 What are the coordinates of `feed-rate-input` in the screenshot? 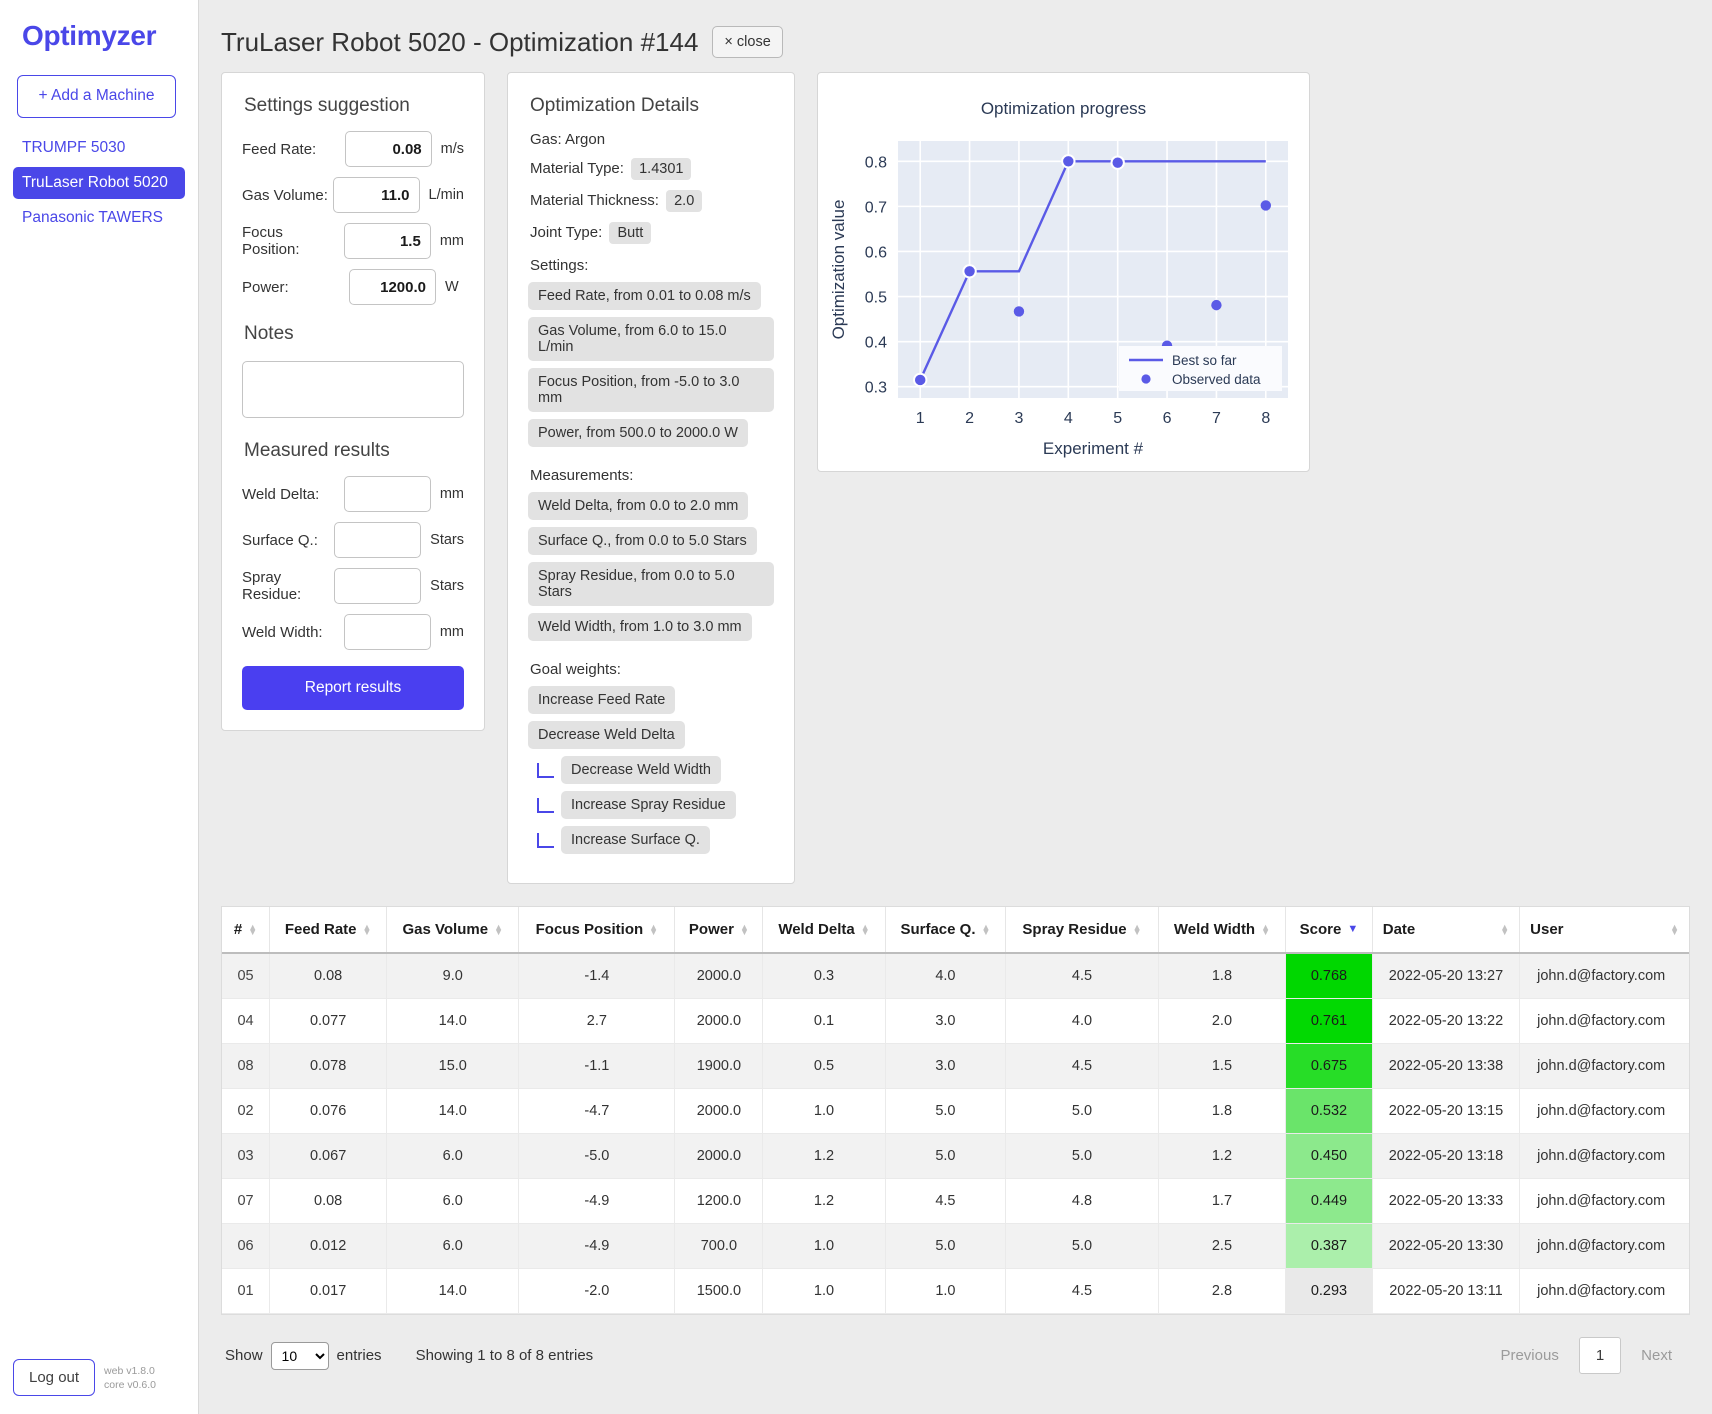 It's located at (388, 149).